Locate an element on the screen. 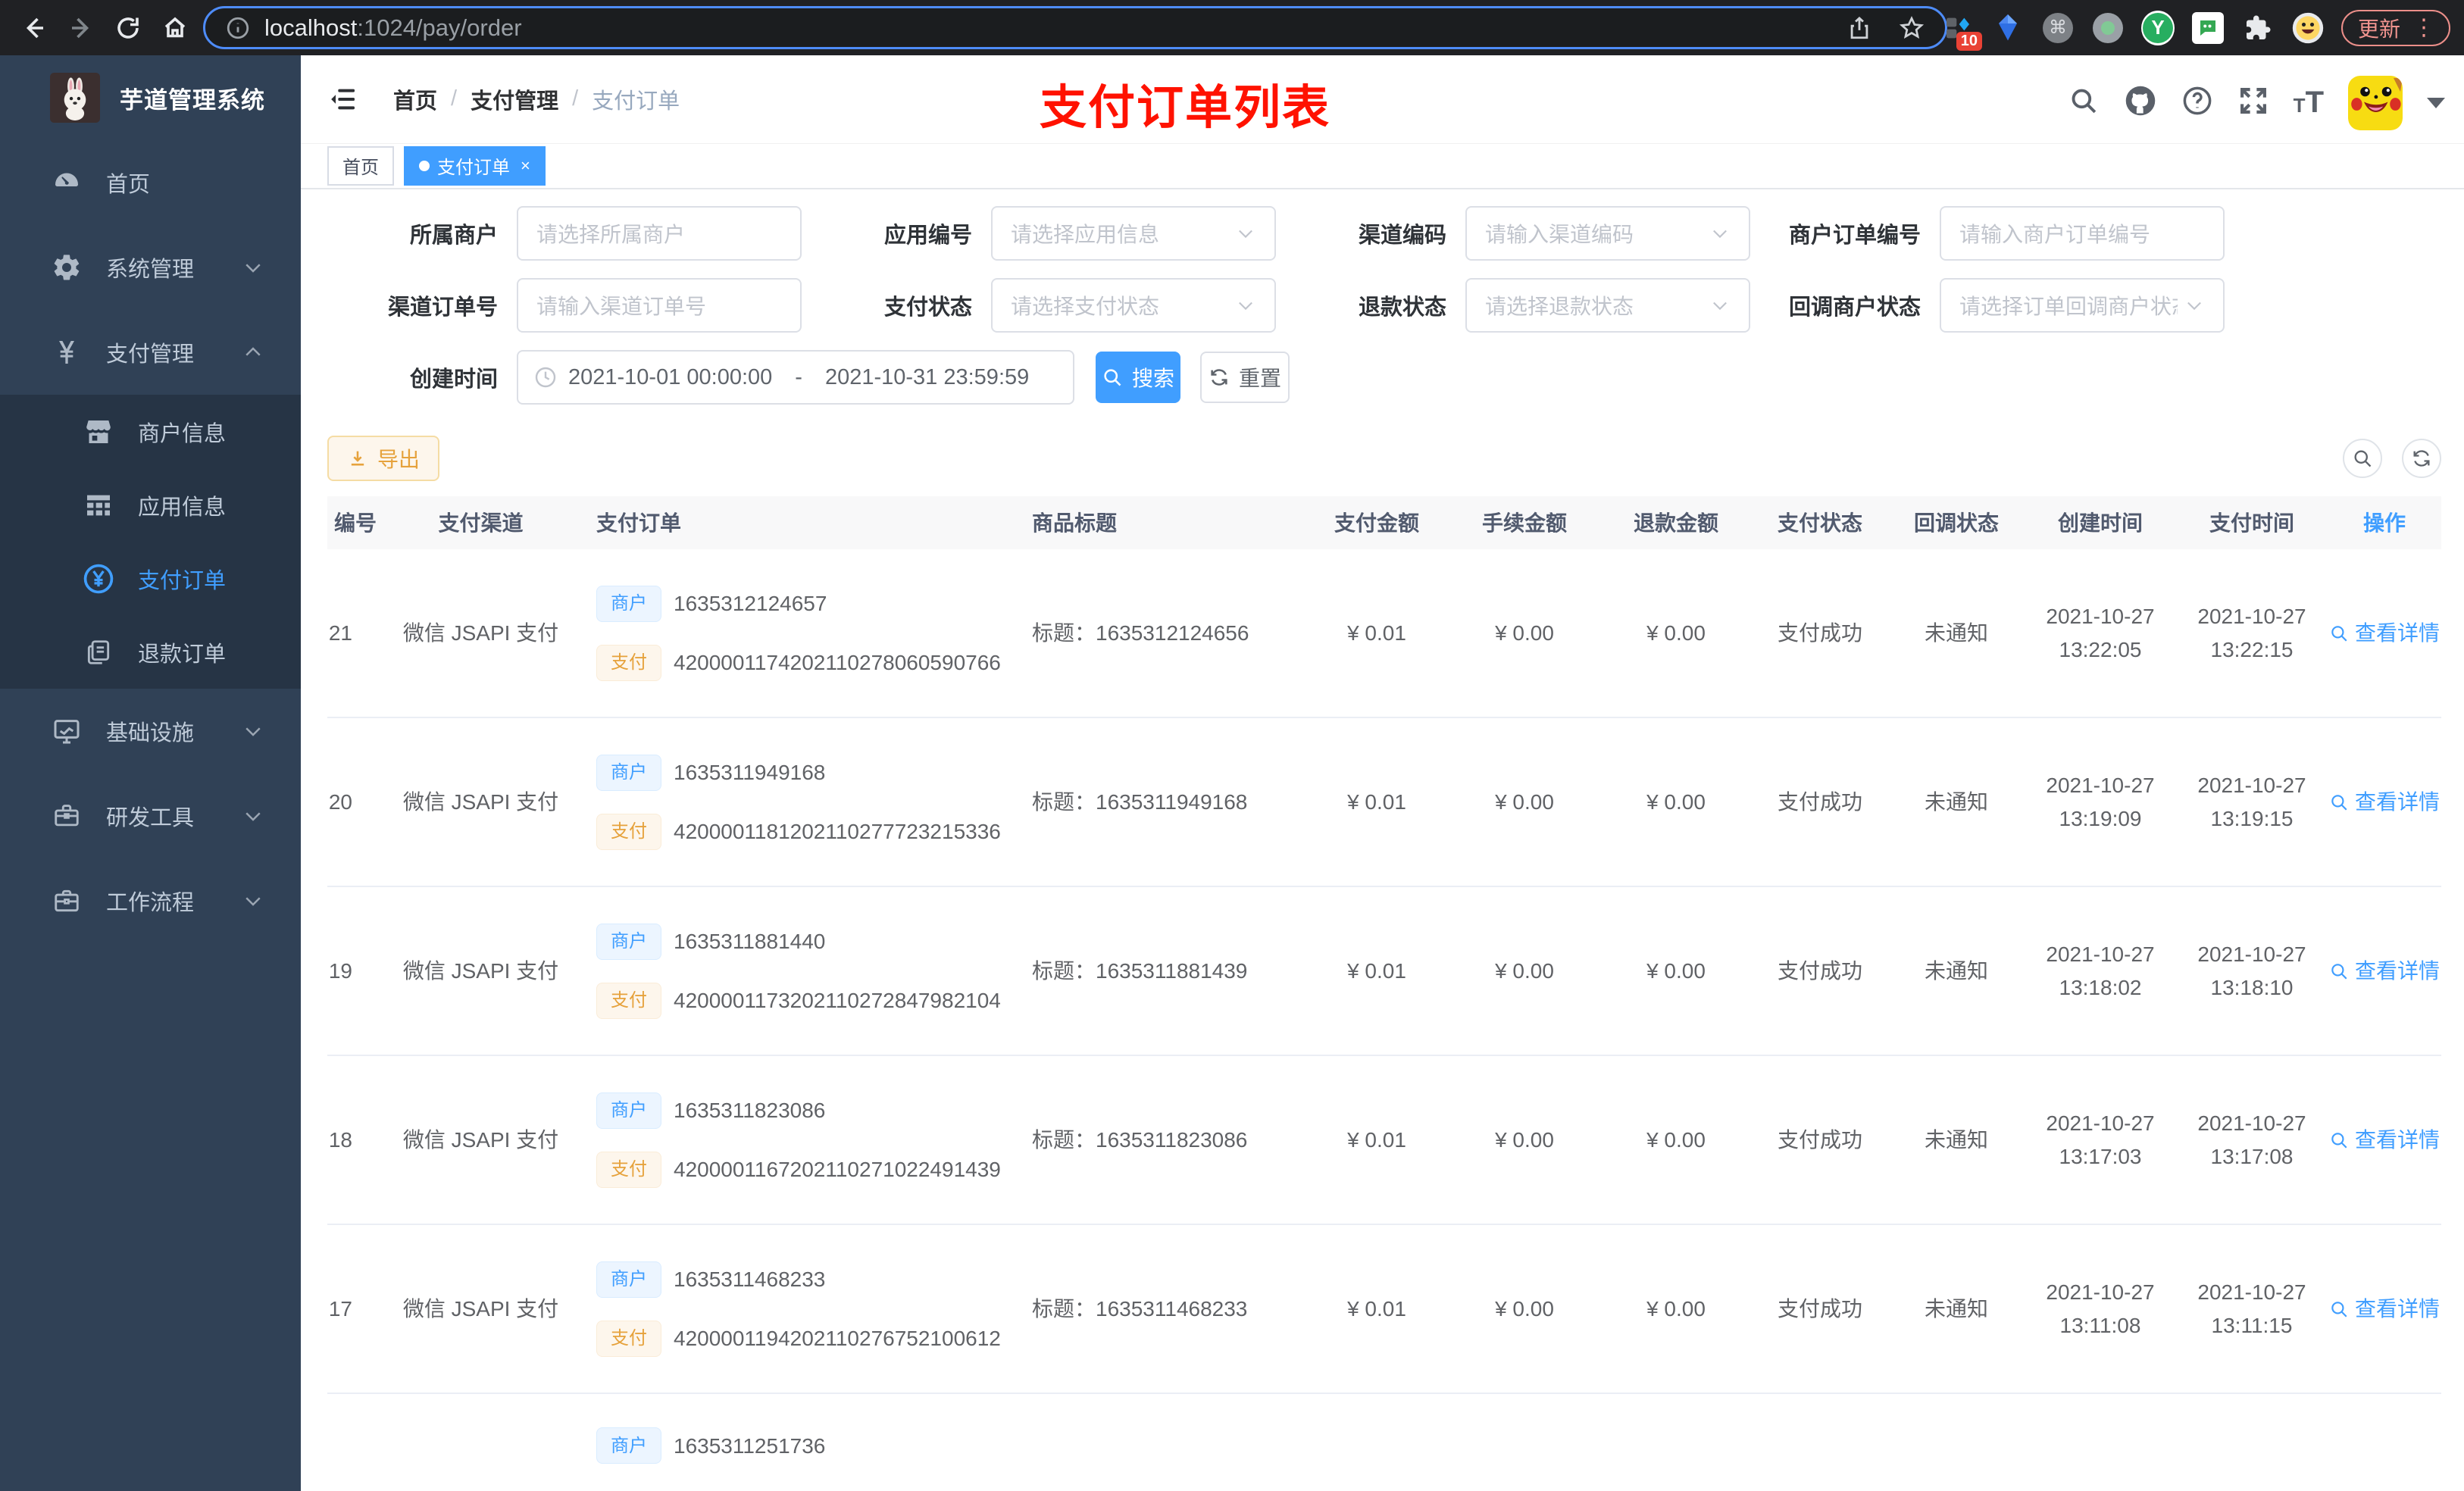 This screenshot has width=2464, height=1491. table-row-partial: 商户 1635311251736 is located at coordinates (1384, 1442).